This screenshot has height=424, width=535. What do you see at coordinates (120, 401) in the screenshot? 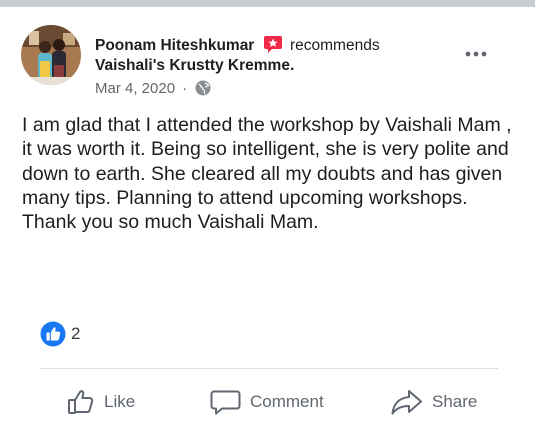
I see `like-label: Like` at bounding box center [120, 401].